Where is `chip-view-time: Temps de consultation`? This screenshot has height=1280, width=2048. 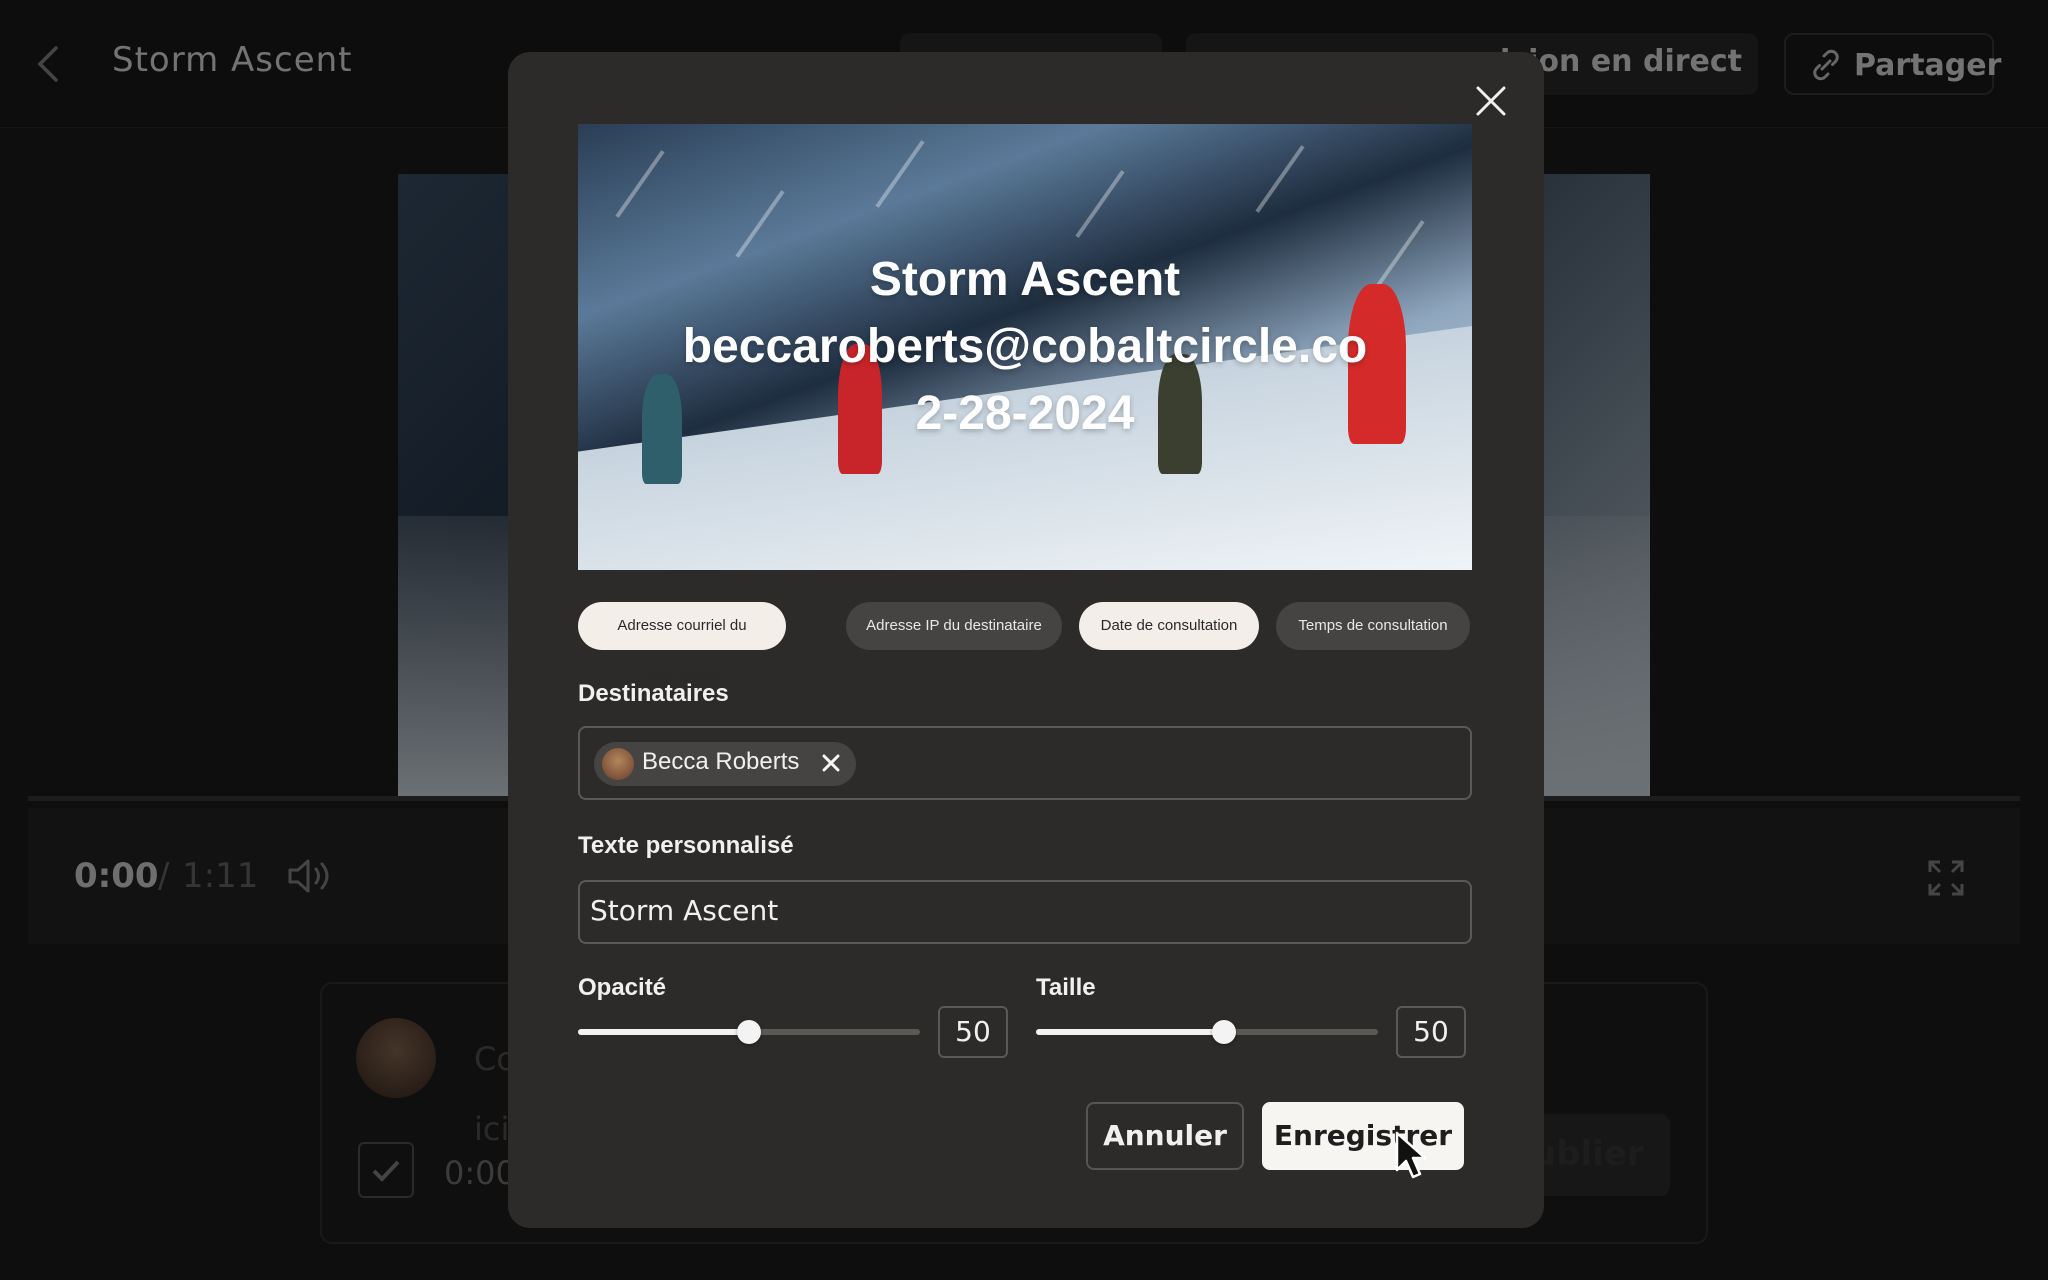
chip-view-time: Temps de consultation is located at coordinates (1373, 626).